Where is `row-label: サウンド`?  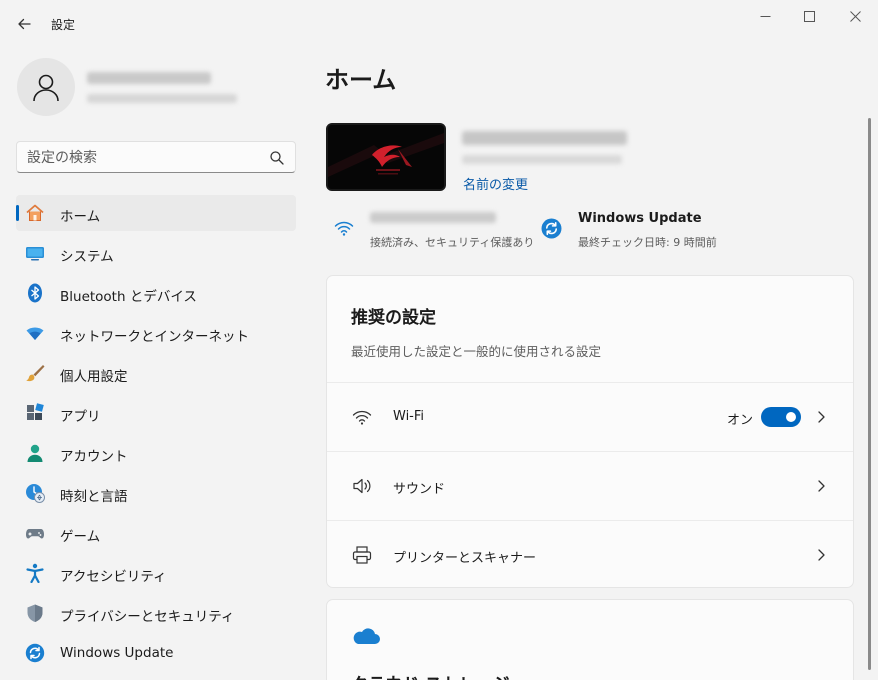 row-label: サウンド is located at coordinates (419, 489).